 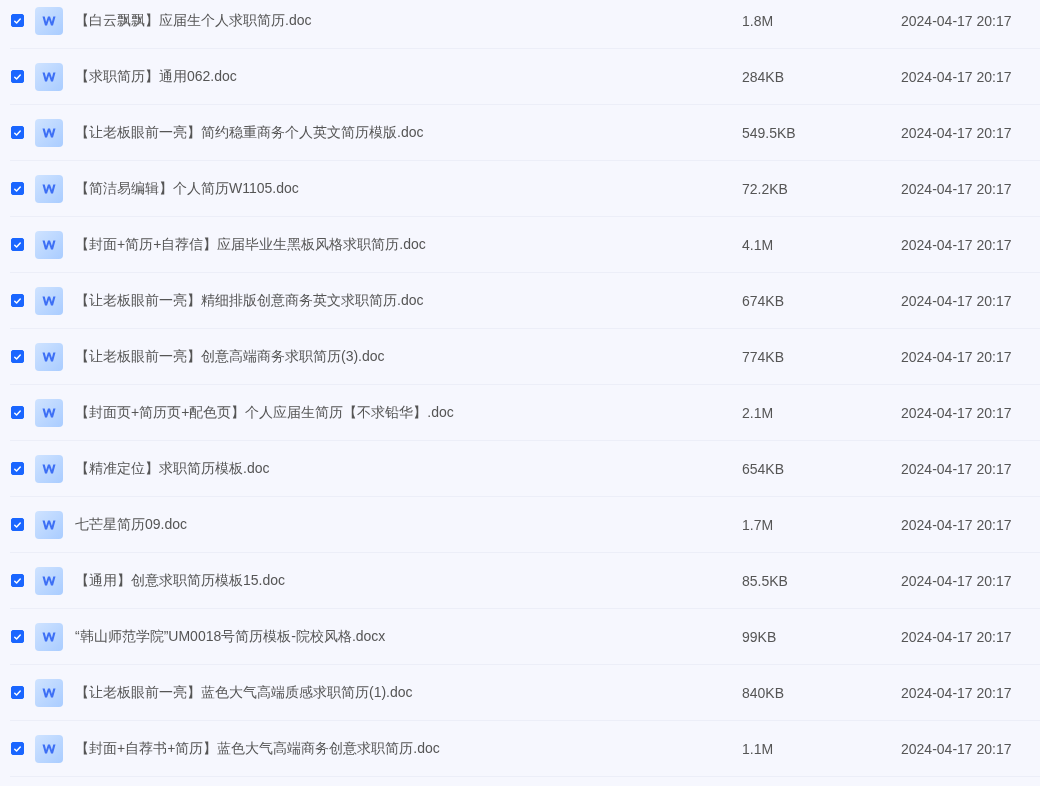 I want to click on file-name: 【求职简历】通用062.doc, so click(x=408, y=76).